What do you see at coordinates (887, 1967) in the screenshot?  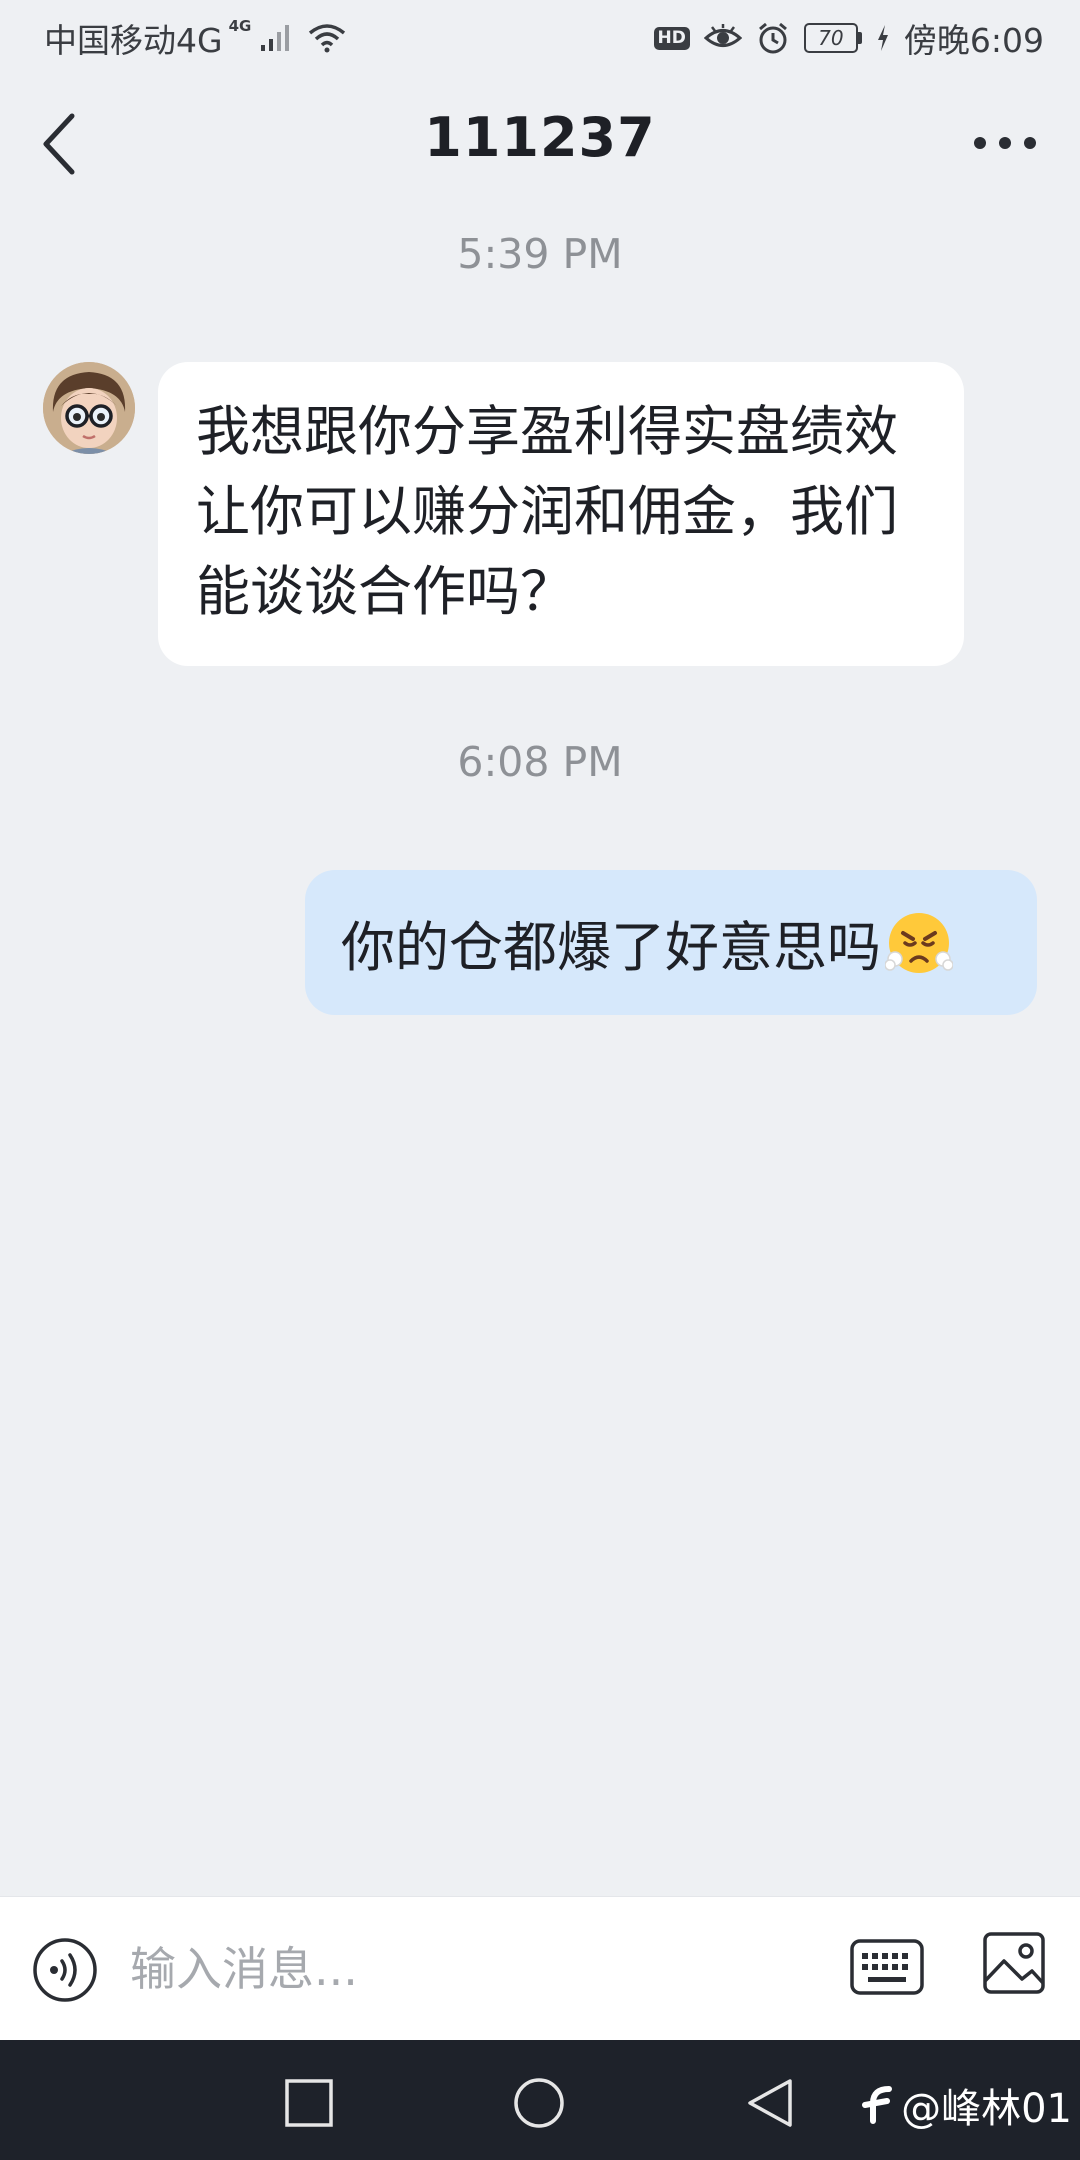 I see `keyboard-icon` at bounding box center [887, 1967].